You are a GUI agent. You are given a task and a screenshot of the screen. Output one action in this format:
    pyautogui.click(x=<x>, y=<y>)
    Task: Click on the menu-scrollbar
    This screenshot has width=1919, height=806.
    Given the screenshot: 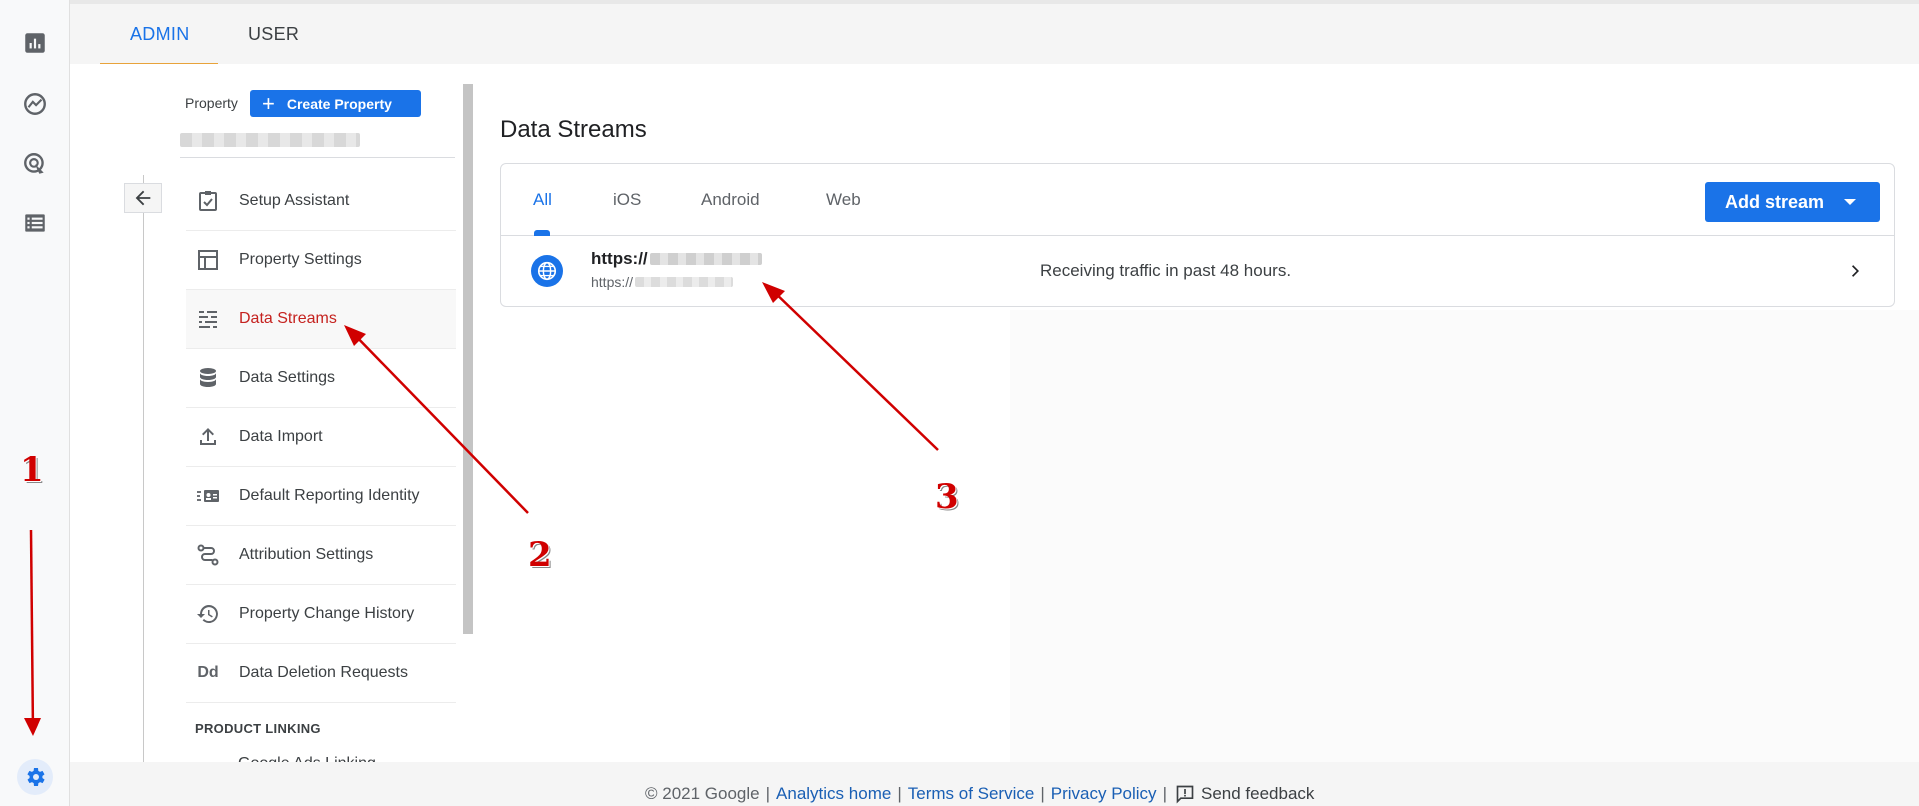 What is the action you would take?
    pyautogui.click(x=468, y=359)
    